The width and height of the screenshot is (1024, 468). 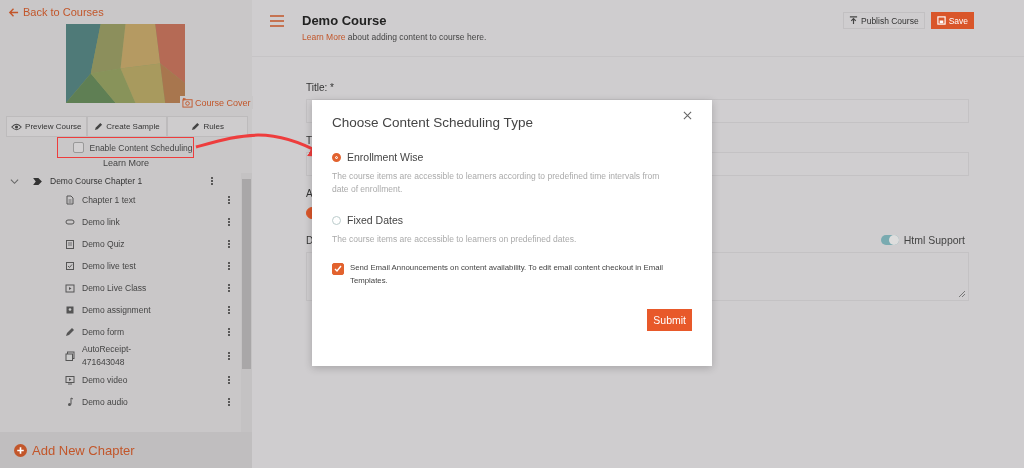 What do you see at coordinates (123, 380) in the screenshot?
I see `lesson-item: Demo video` at bounding box center [123, 380].